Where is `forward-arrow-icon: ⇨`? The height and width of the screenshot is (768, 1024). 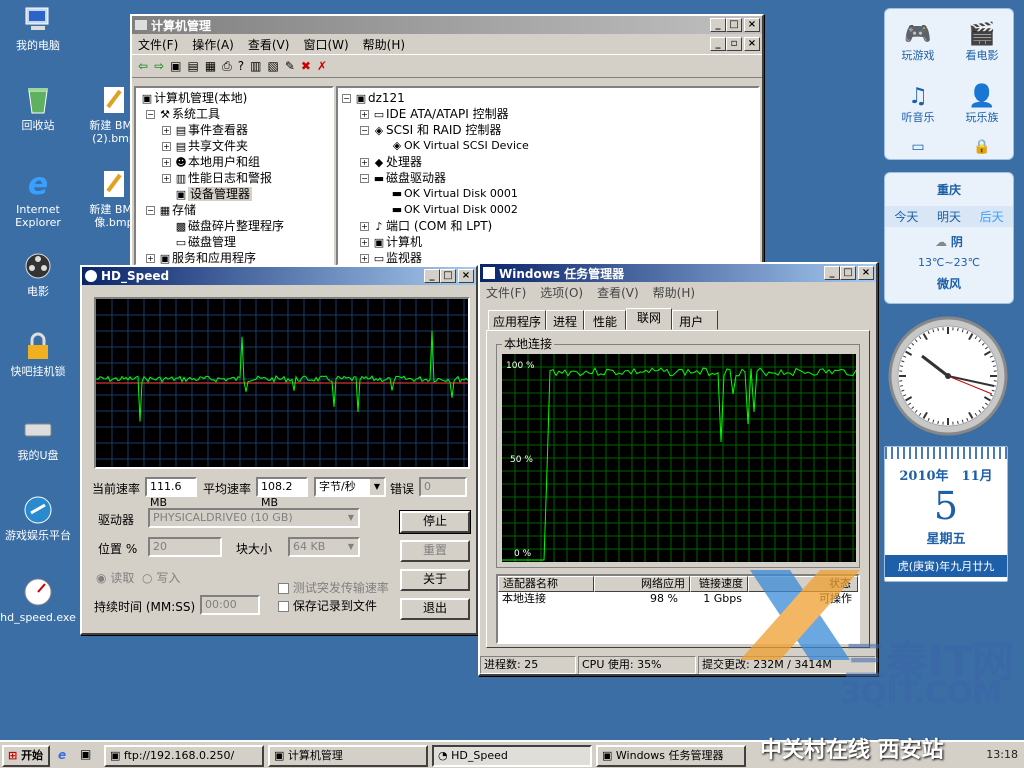 forward-arrow-icon: ⇨ is located at coordinates (159, 66).